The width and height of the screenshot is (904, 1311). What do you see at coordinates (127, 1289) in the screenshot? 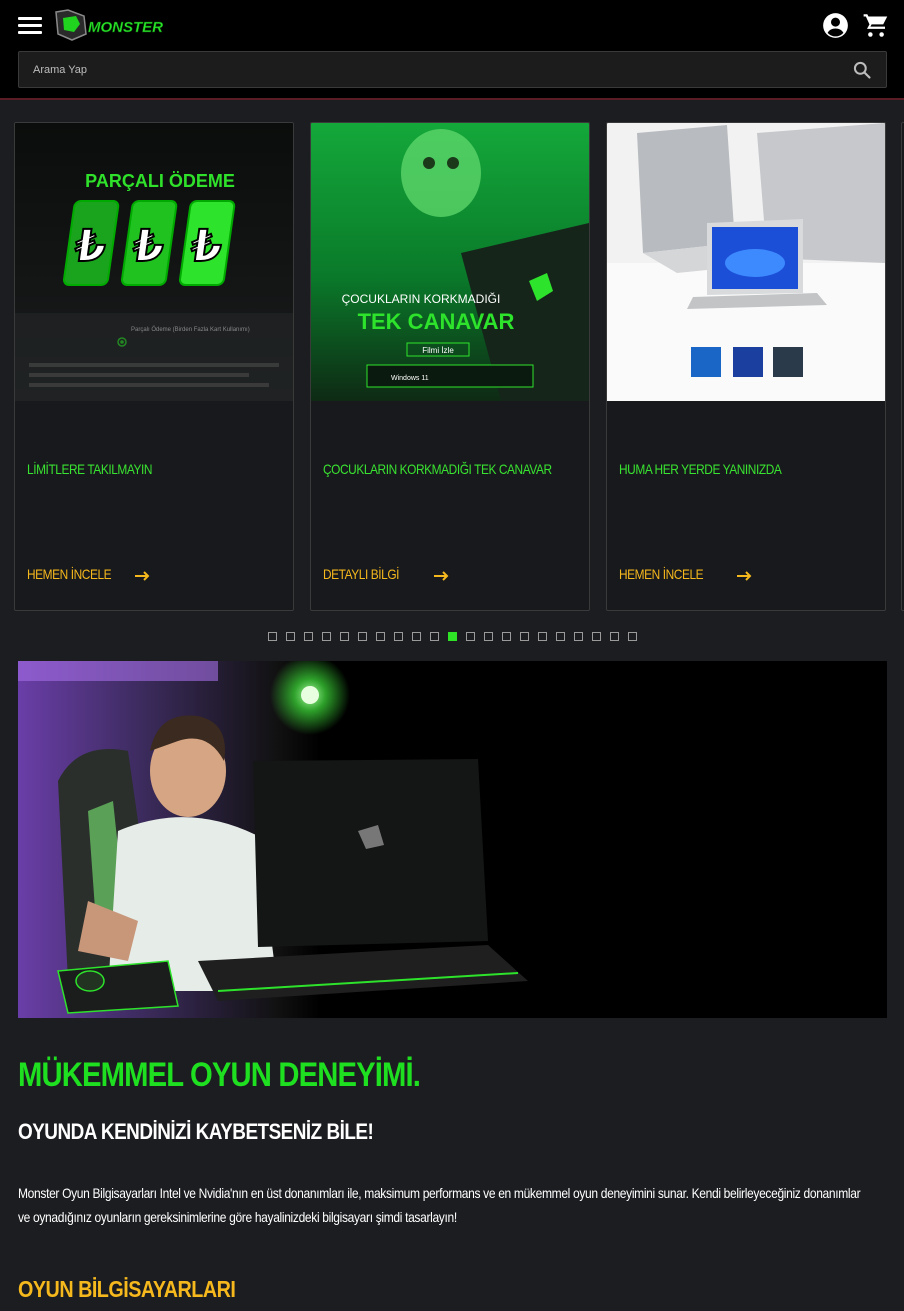
I see `section-title-gaming-pcs: OYUN BİLGİSAYARLARI` at bounding box center [127, 1289].